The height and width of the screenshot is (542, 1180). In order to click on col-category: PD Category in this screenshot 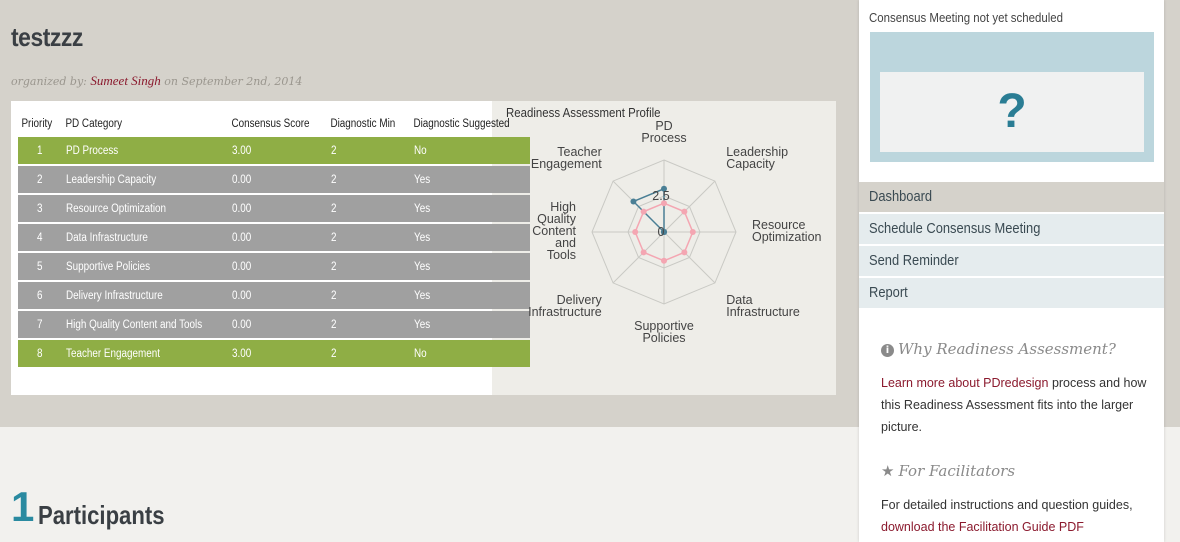, I will do `click(93, 124)`.